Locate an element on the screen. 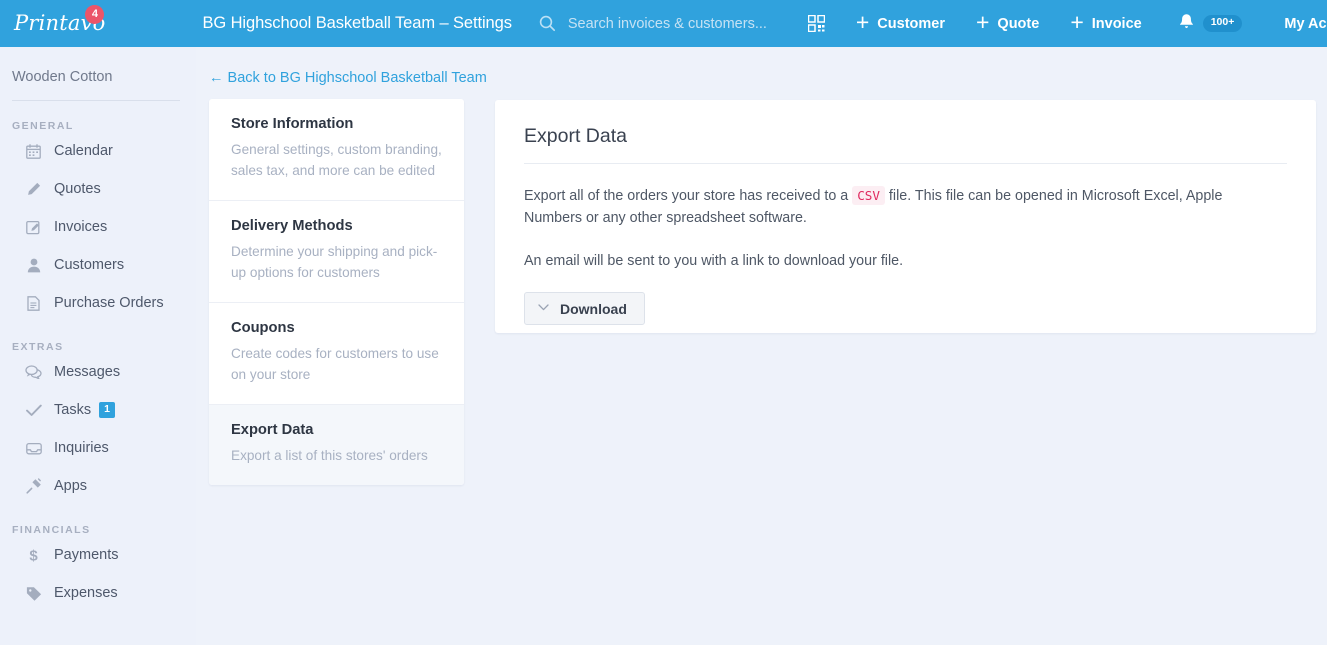 The height and width of the screenshot is (645, 1327). global-search is located at coordinates (670, 24).